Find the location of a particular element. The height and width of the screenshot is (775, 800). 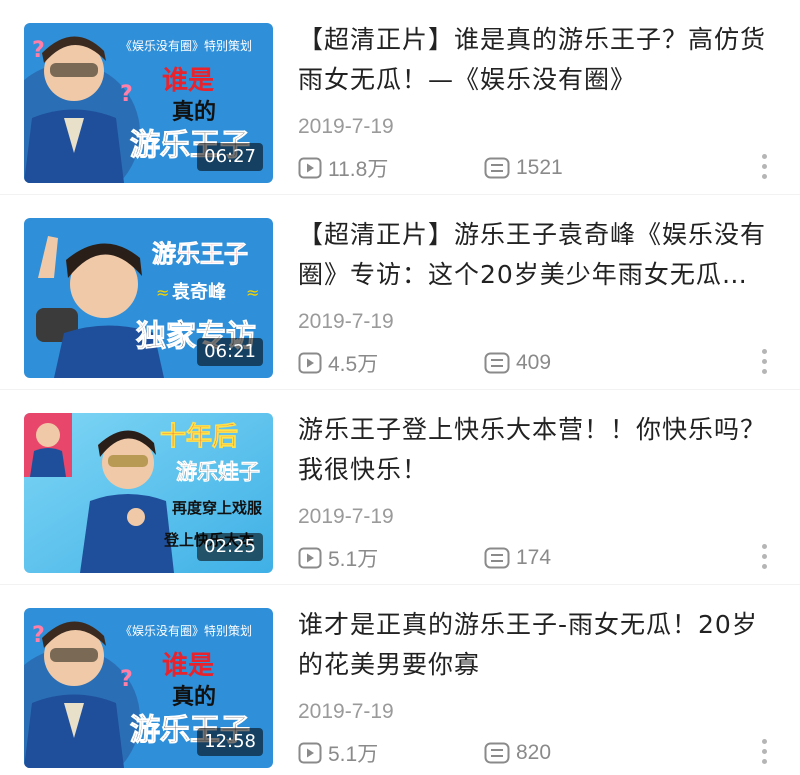

thumb-caption: 游乐王子 is located at coordinates (200, 254).